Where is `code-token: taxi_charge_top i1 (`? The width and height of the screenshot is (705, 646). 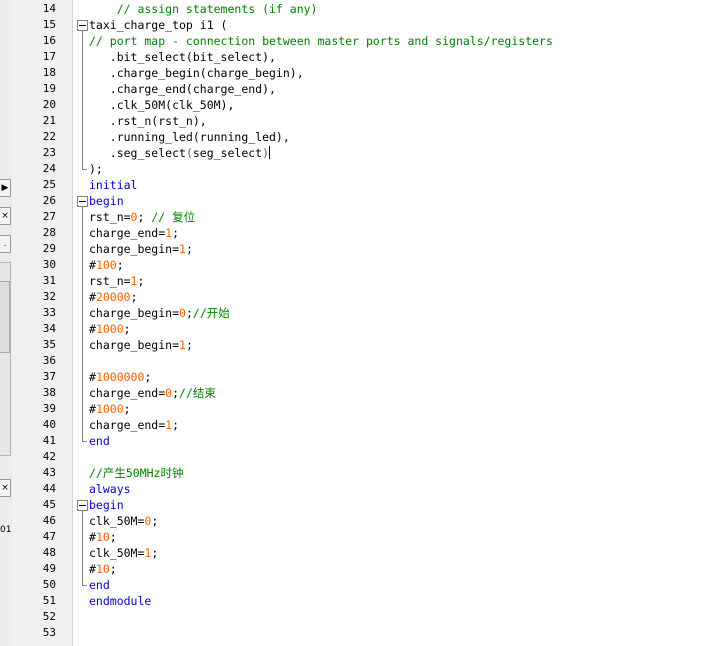 code-token: taxi_charge_top i1 ( is located at coordinates (158, 25).